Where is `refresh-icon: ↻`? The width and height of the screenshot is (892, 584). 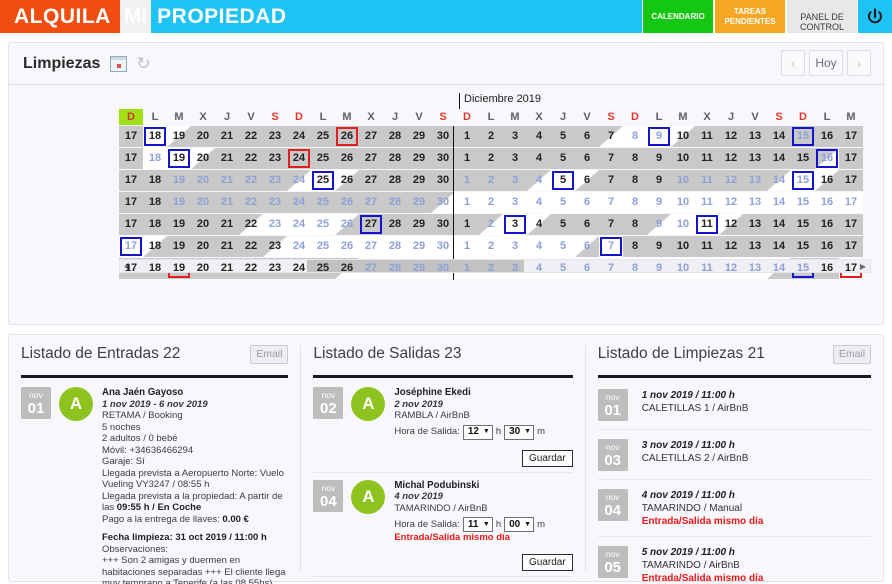 refresh-icon: ↻ is located at coordinates (143, 63).